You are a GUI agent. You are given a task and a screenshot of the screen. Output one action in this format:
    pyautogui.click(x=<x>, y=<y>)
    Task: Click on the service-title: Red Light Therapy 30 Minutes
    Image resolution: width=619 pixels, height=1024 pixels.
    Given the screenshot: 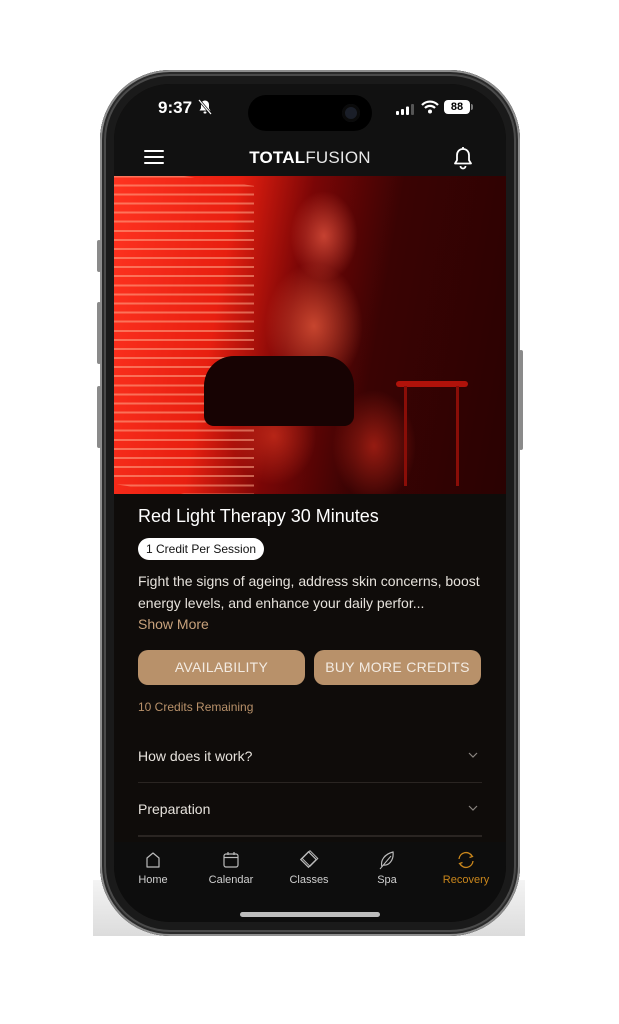 What is the action you would take?
    pyautogui.click(x=258, y=516)
    